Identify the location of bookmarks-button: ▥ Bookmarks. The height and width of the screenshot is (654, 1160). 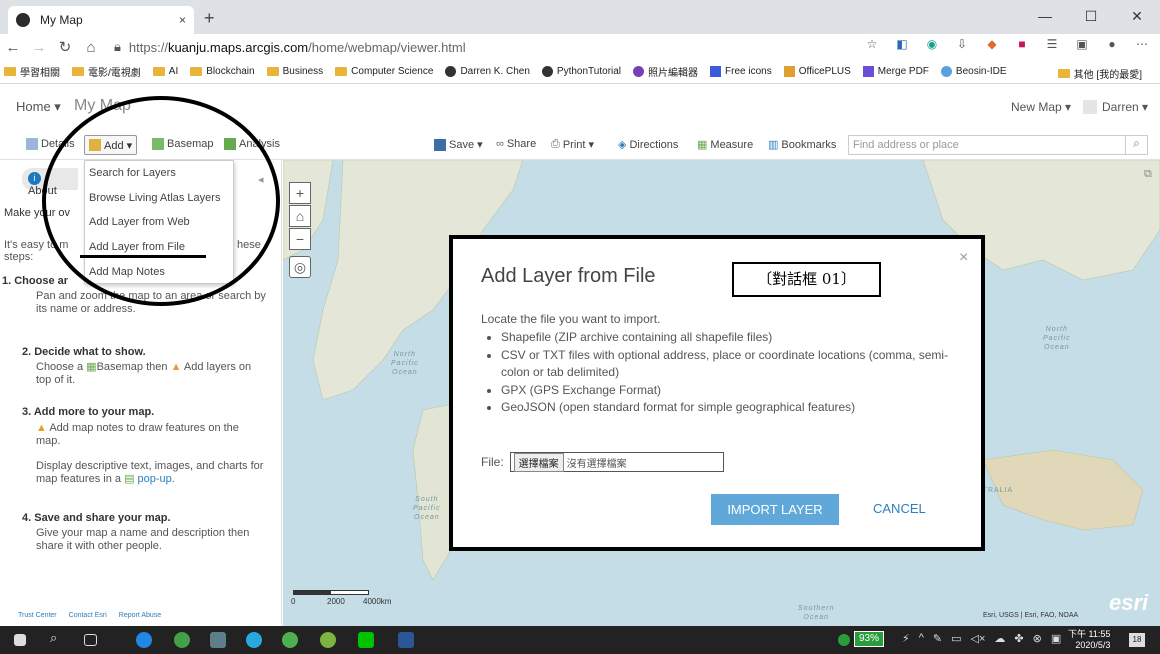
(802, 145).